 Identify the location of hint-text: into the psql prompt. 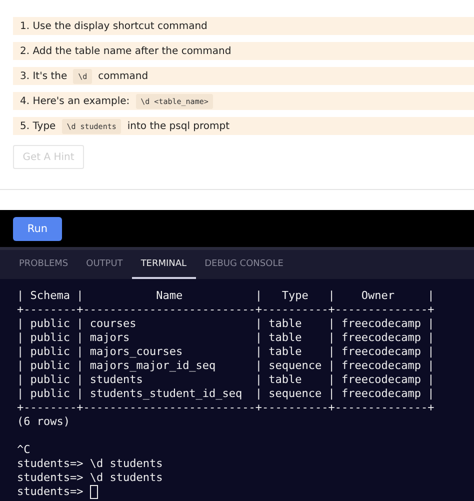
(178, 126).